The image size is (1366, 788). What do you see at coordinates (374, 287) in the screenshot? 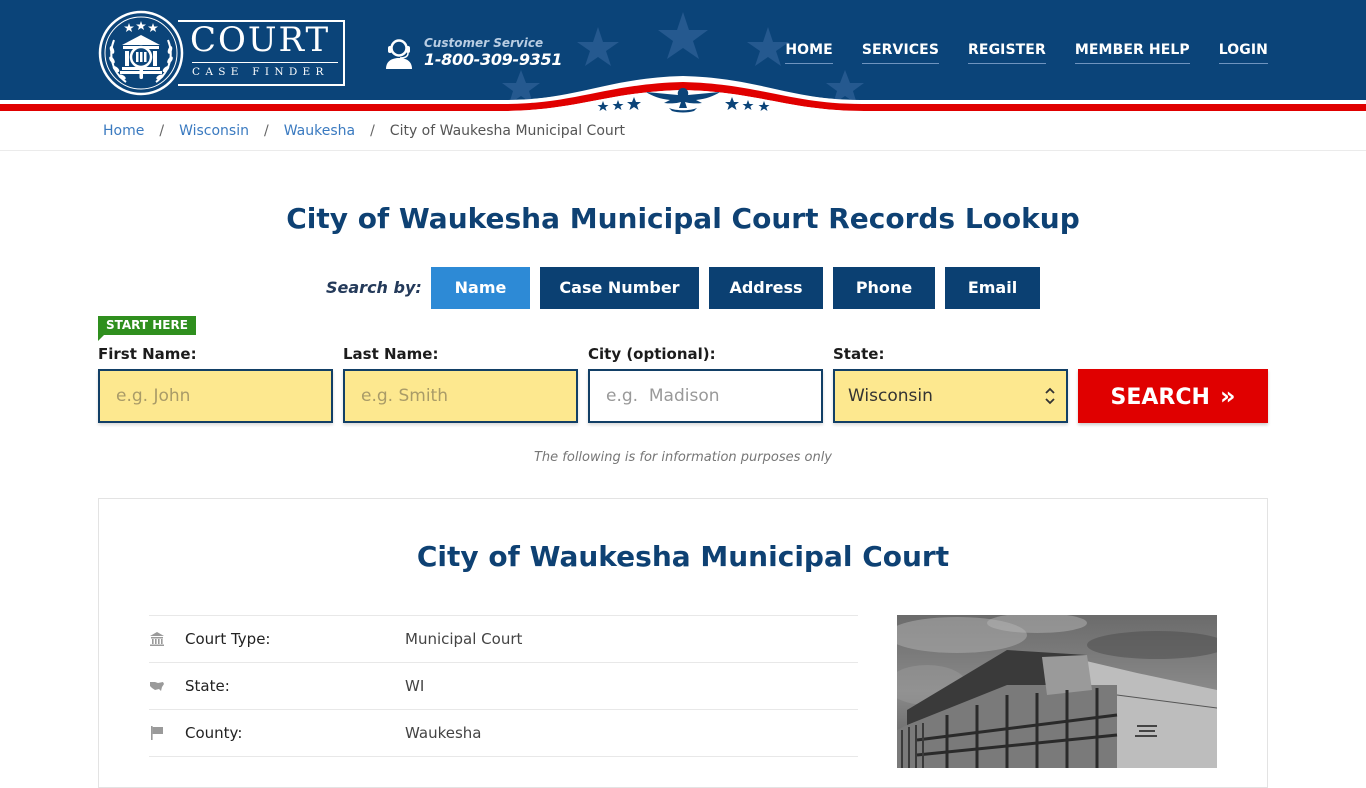
I see `search-by-label: Search by:` at bounding box center [374, 287].